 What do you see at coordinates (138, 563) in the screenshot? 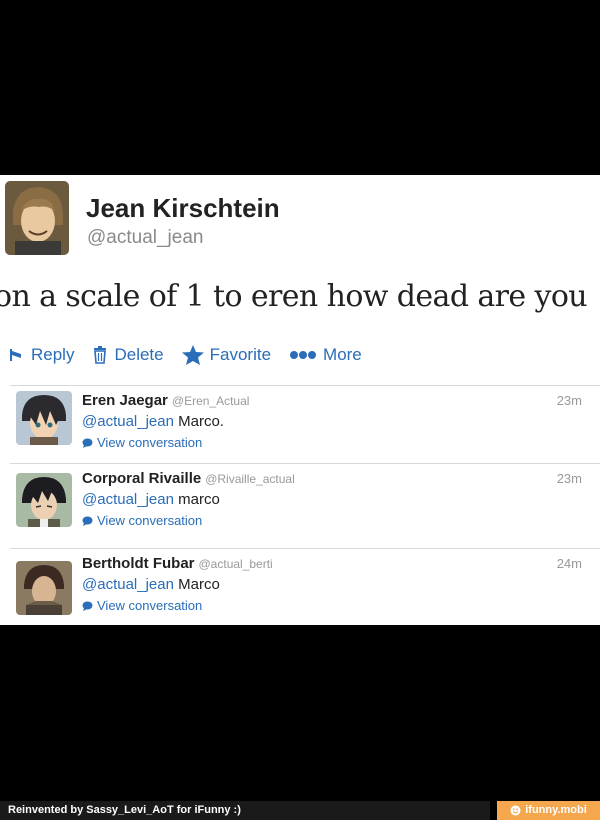
I see `reply-author-name: Bertholdt Fubar` at bounding box center [138, 563].